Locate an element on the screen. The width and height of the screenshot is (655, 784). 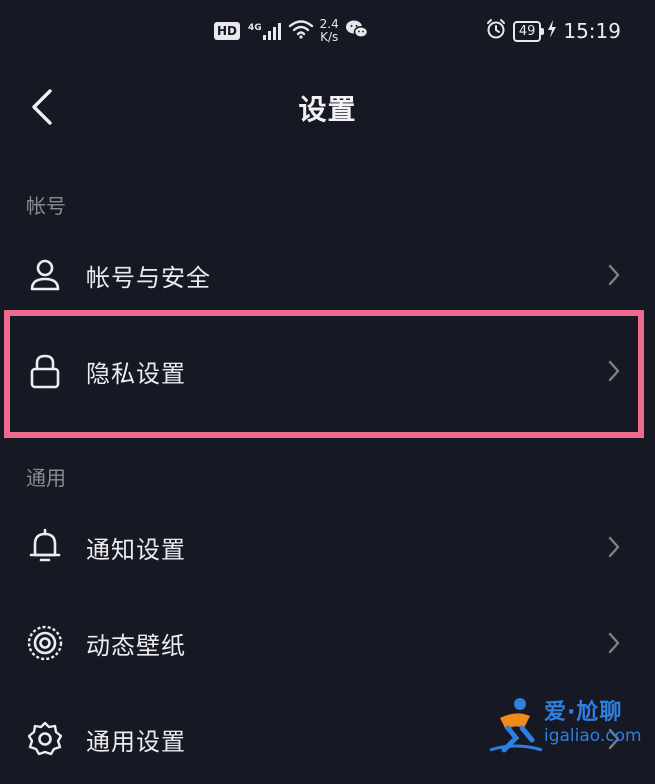
settings-item-live-wallpaper: 动态壁纸 is located at coordinates (327, 643).